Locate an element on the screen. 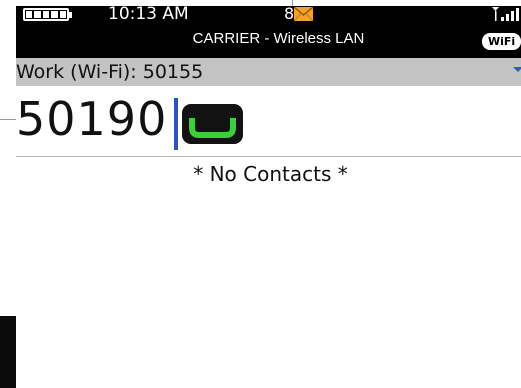 This screenshot has height=388, width=521. status-bar: 10:13 AM 8 CARRIER - Wireless LAN WiFi is located at coordinates (268, 32).